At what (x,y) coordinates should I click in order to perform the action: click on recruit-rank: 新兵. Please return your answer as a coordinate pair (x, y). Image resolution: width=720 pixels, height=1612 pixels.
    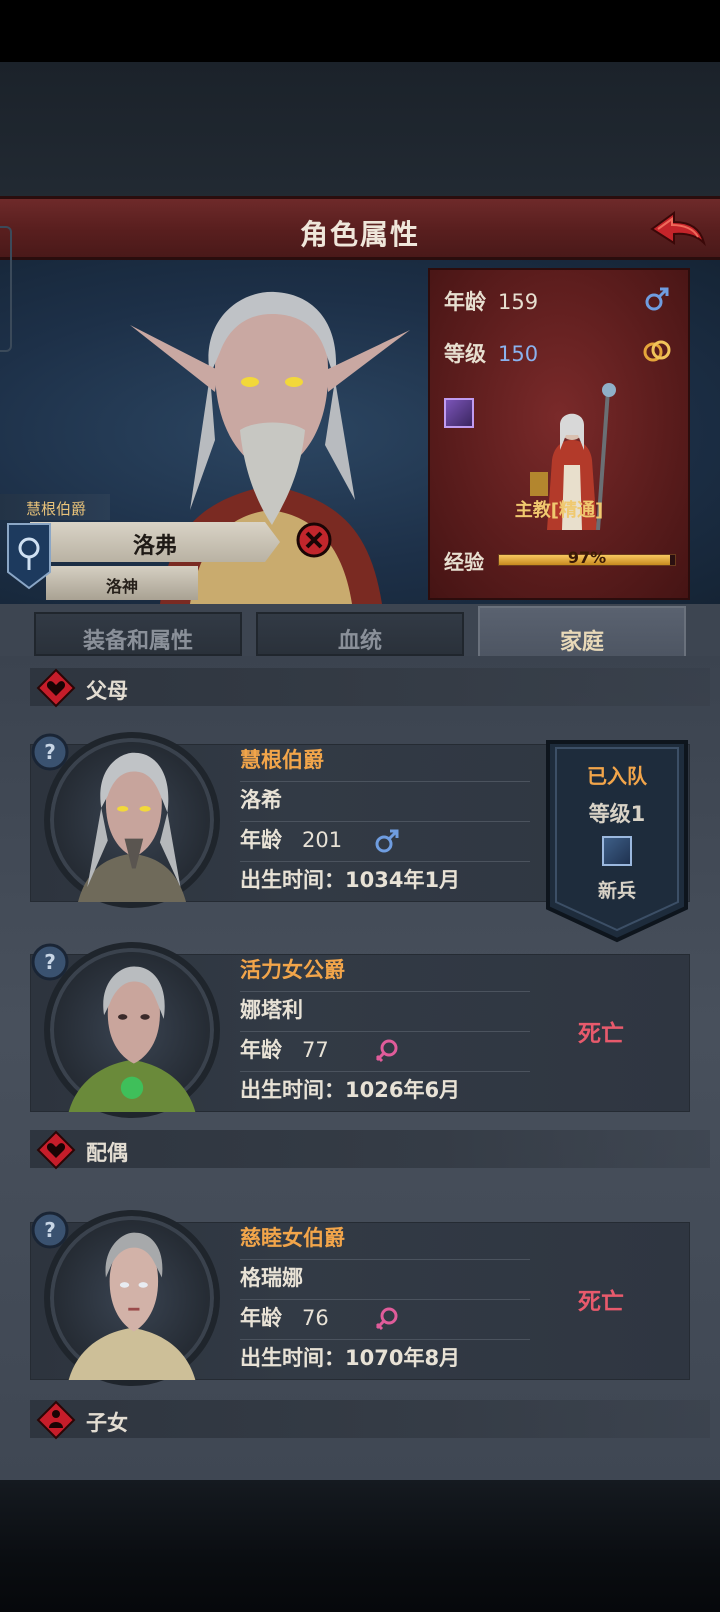
    Looking at the image, I should click on (616, 891).